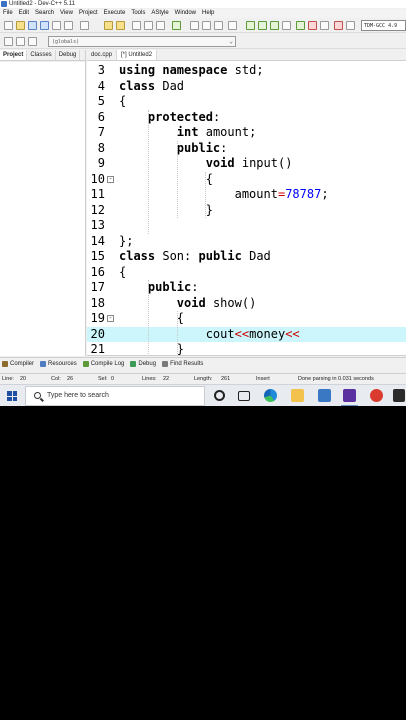  Describe the element at coordinates (246, 226) in the screenshot. I see `code-line: 13` at that location.